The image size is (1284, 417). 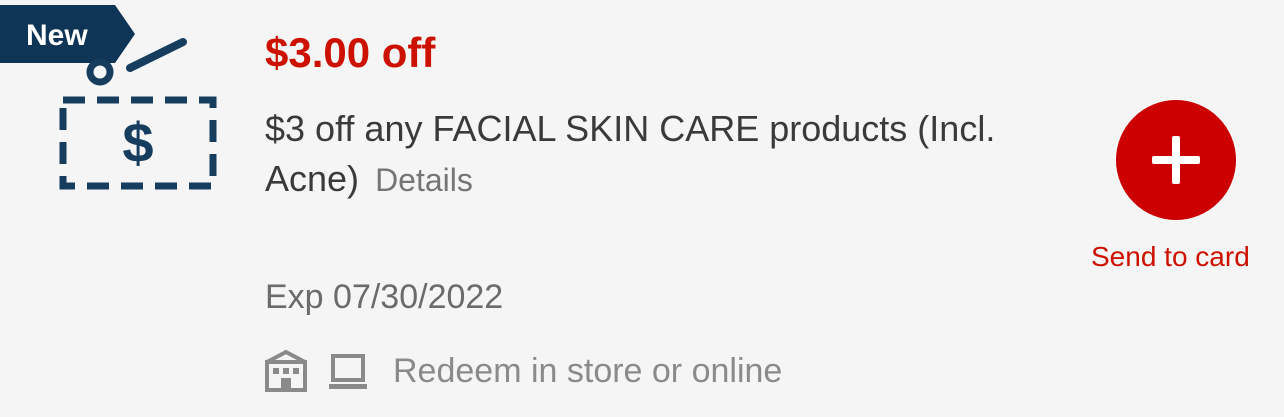 What do you see at coordinates (350, 52) in the screenshot?
I see `coupon-amount: $3.00 off` at bounding box center [350, 52].